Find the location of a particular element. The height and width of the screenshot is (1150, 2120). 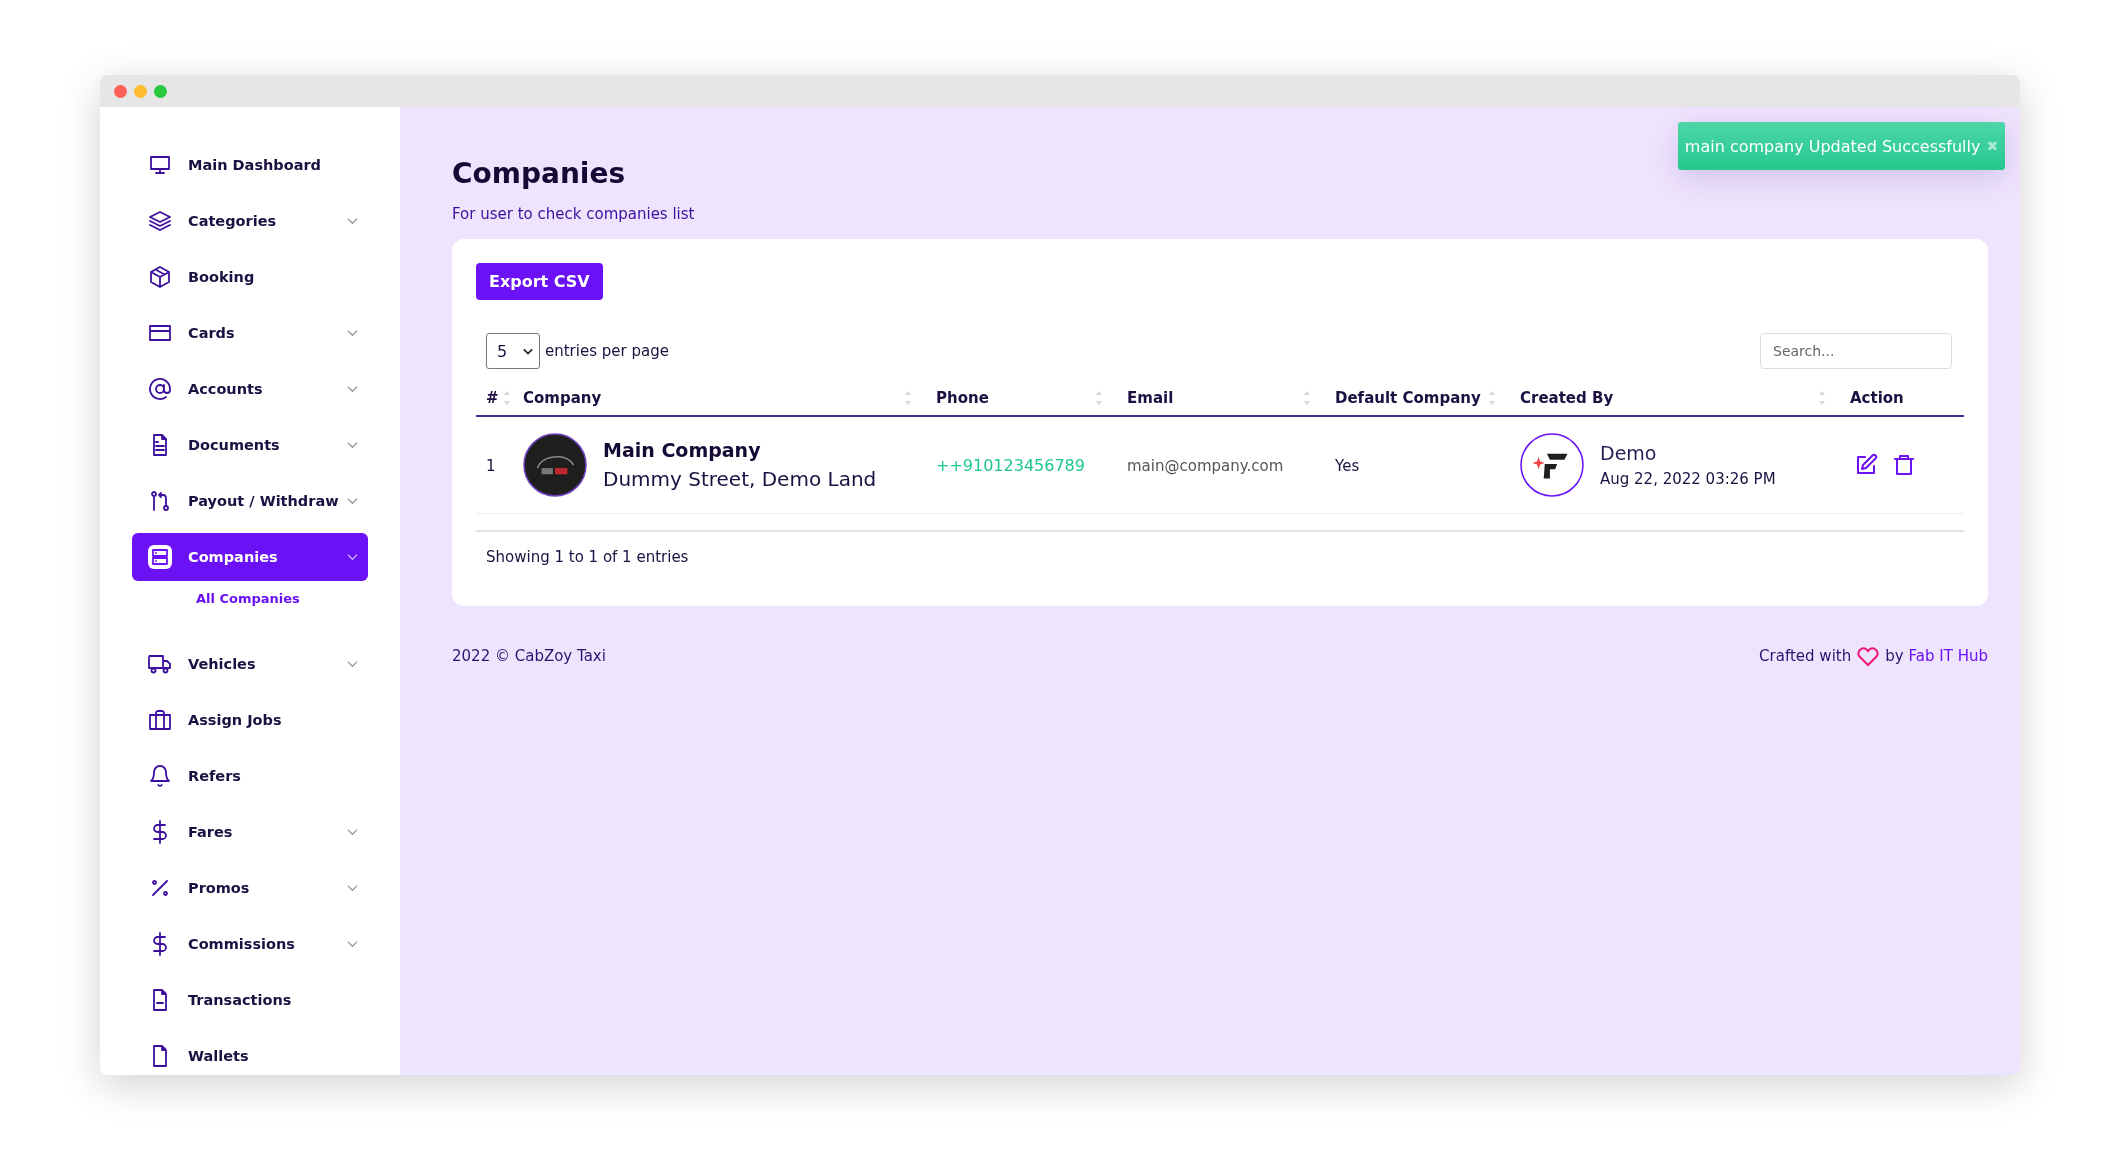

briefcase-icon is located at coordinates (160, 720).